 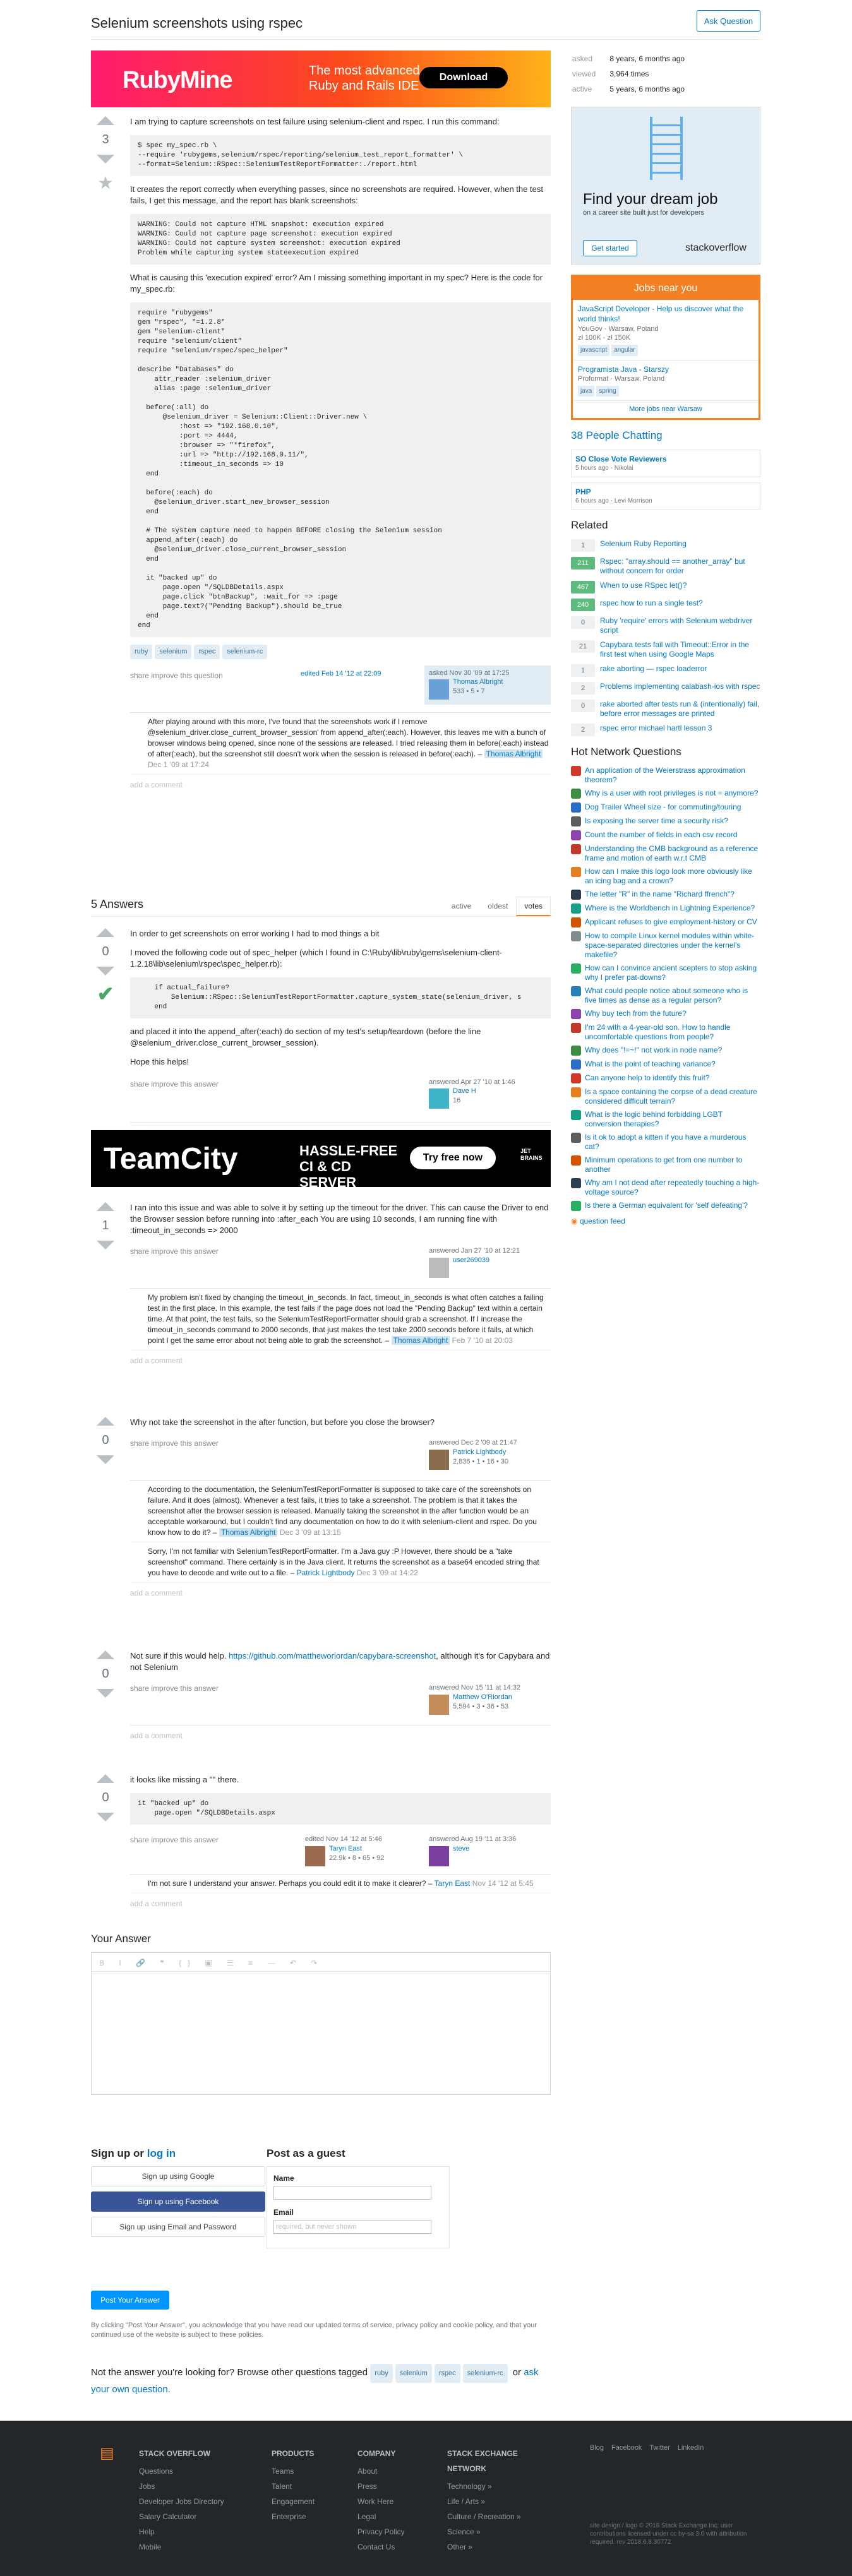 I want to click on ad-try-button: Try free now, so click(x=453, y=1158).